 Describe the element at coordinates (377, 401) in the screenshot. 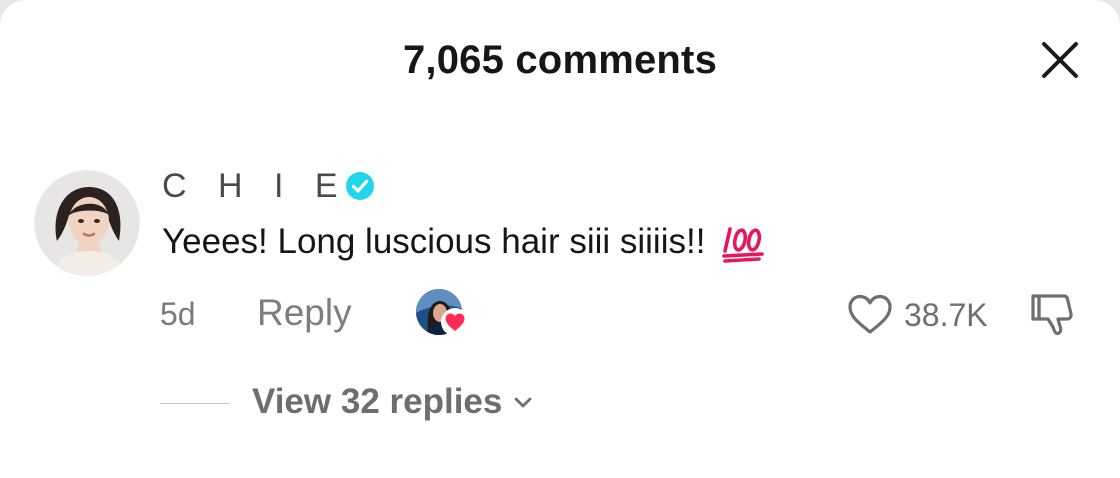

I see `view-replies-label: View 32 replies` at that location.